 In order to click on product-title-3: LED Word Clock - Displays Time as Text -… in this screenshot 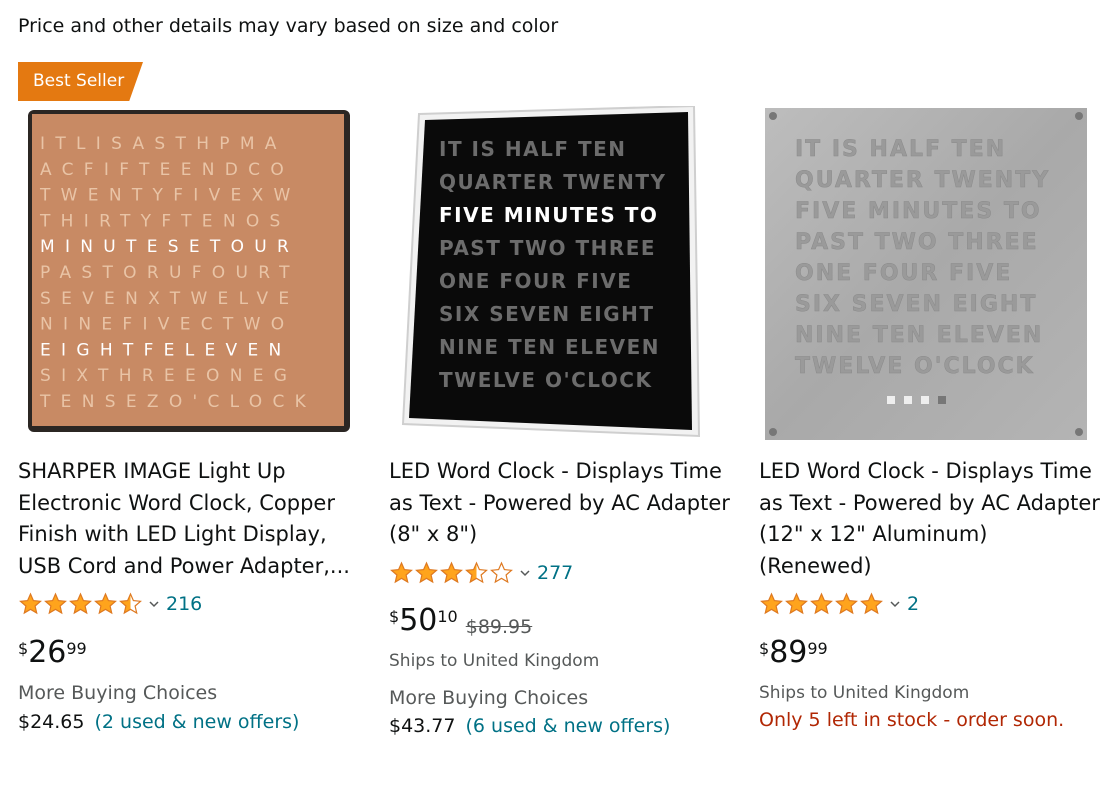, I will do `click(931, 519)`.